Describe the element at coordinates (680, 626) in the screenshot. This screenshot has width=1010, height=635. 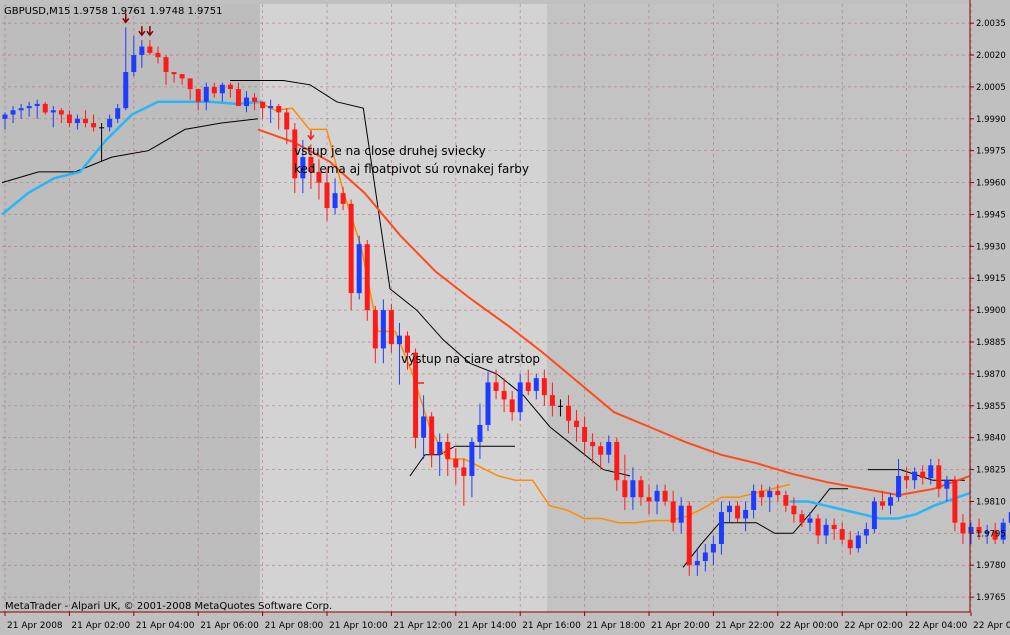
I see `x-tick-label: 21 Apr 20:00` at that location.